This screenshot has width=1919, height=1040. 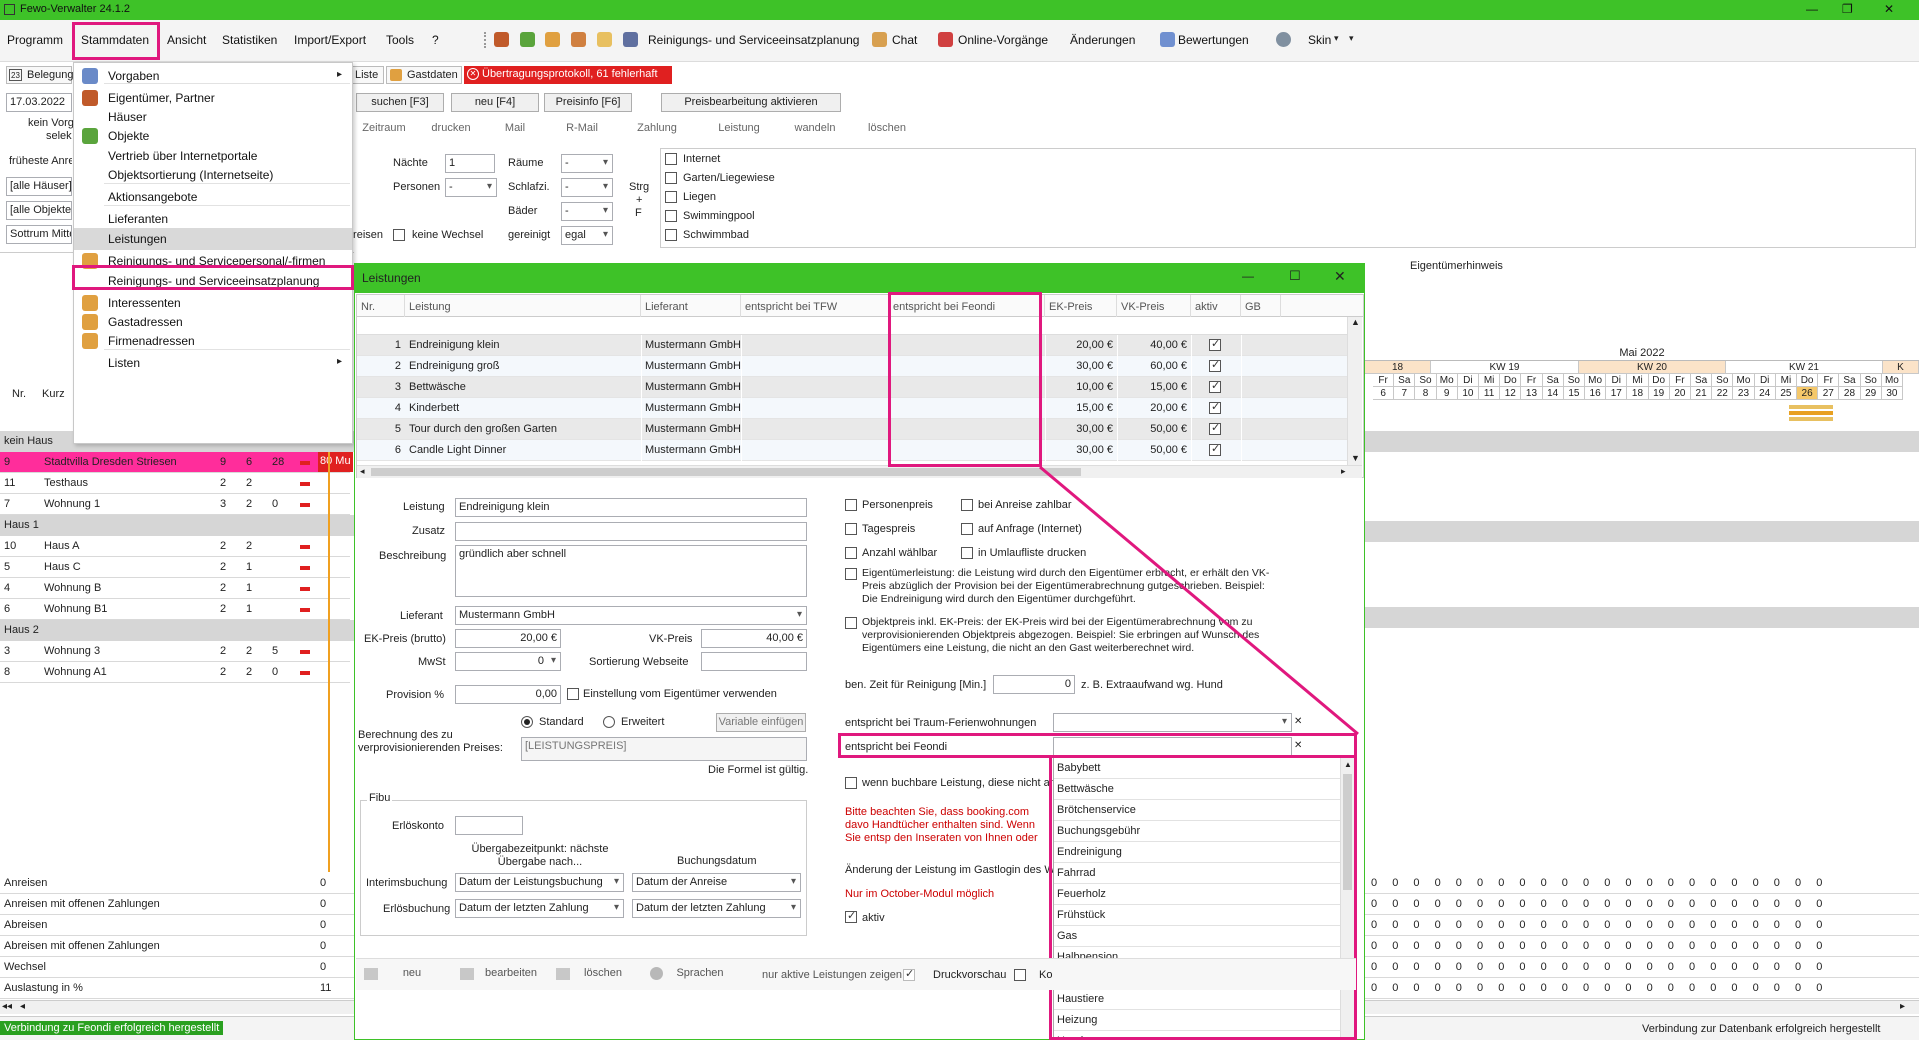 What do you see at coordinates (657, 129) in the screenshot?
I see `zahlung-button: Zahlung` at bounding box center [657, 129].